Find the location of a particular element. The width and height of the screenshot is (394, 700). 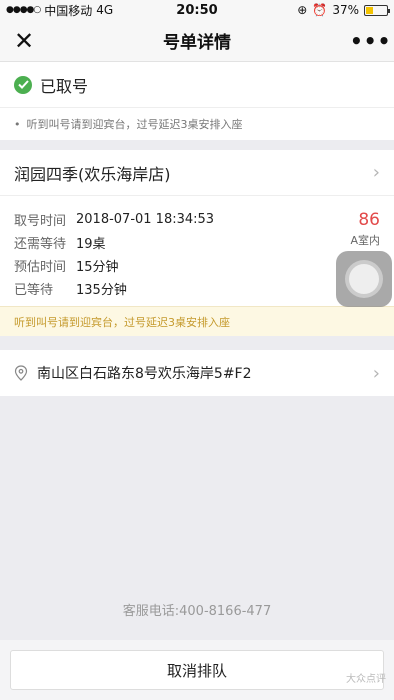

assistive-touch-icon is located at coordinates (364, 279).